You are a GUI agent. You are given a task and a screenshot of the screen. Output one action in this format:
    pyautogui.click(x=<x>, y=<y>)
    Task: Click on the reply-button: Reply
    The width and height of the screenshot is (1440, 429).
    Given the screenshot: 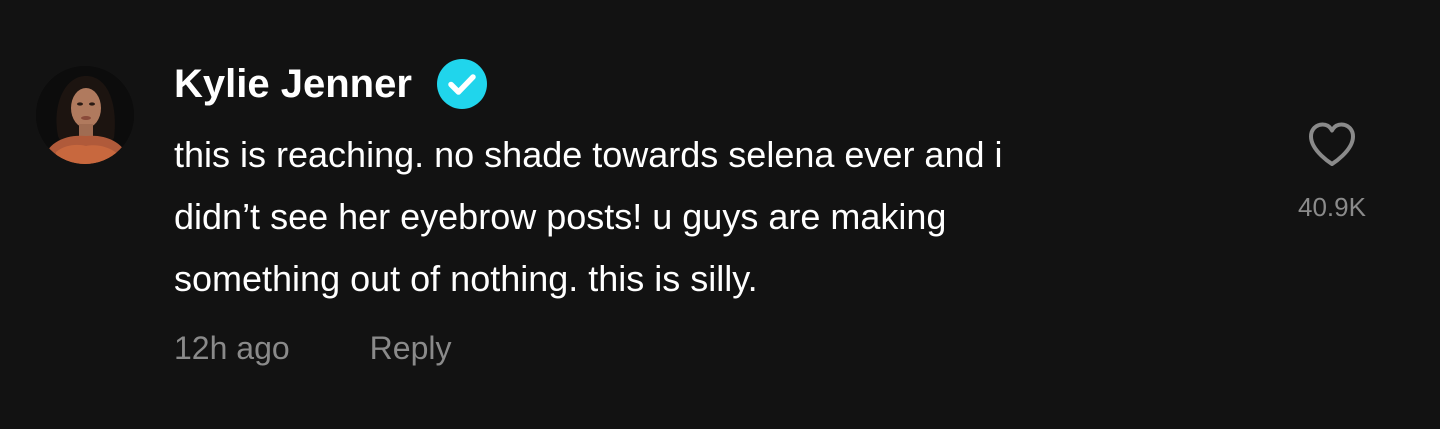 What is the action you would take?
    pyautogui.click(x=411, y=348)
    